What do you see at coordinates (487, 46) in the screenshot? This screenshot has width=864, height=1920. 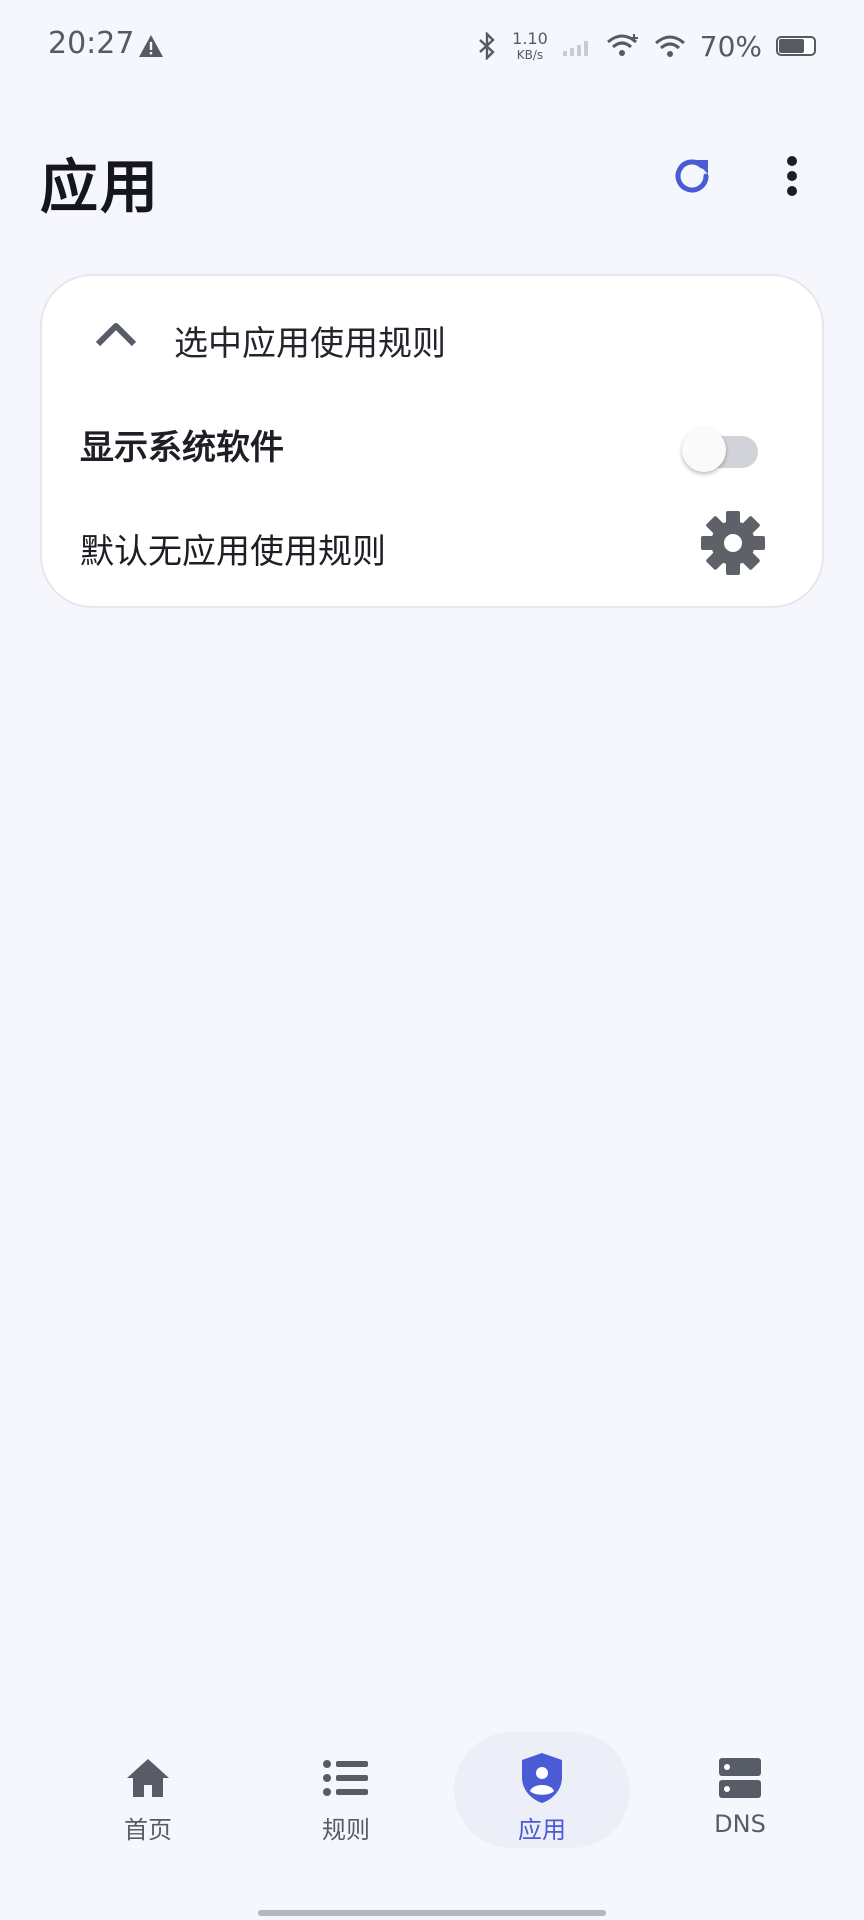 I see `bluetooth-icon` at bounding box center [487, 46].